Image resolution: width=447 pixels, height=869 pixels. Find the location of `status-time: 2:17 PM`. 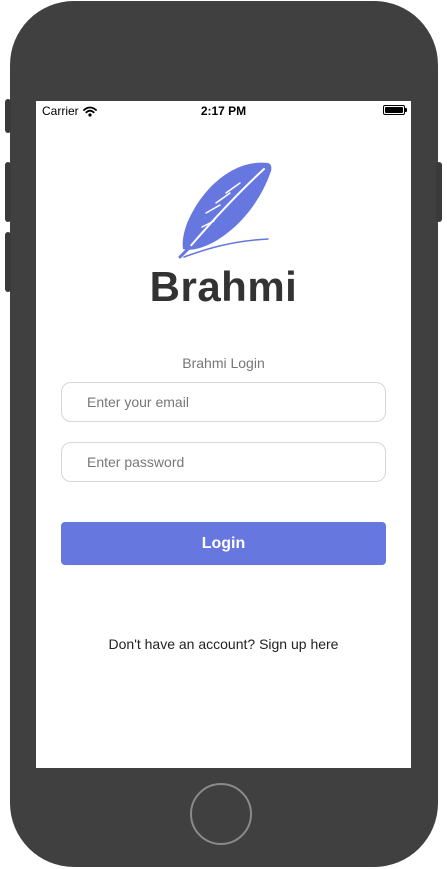

status-time: 2:17 PM is located at coordinates (223, 111).